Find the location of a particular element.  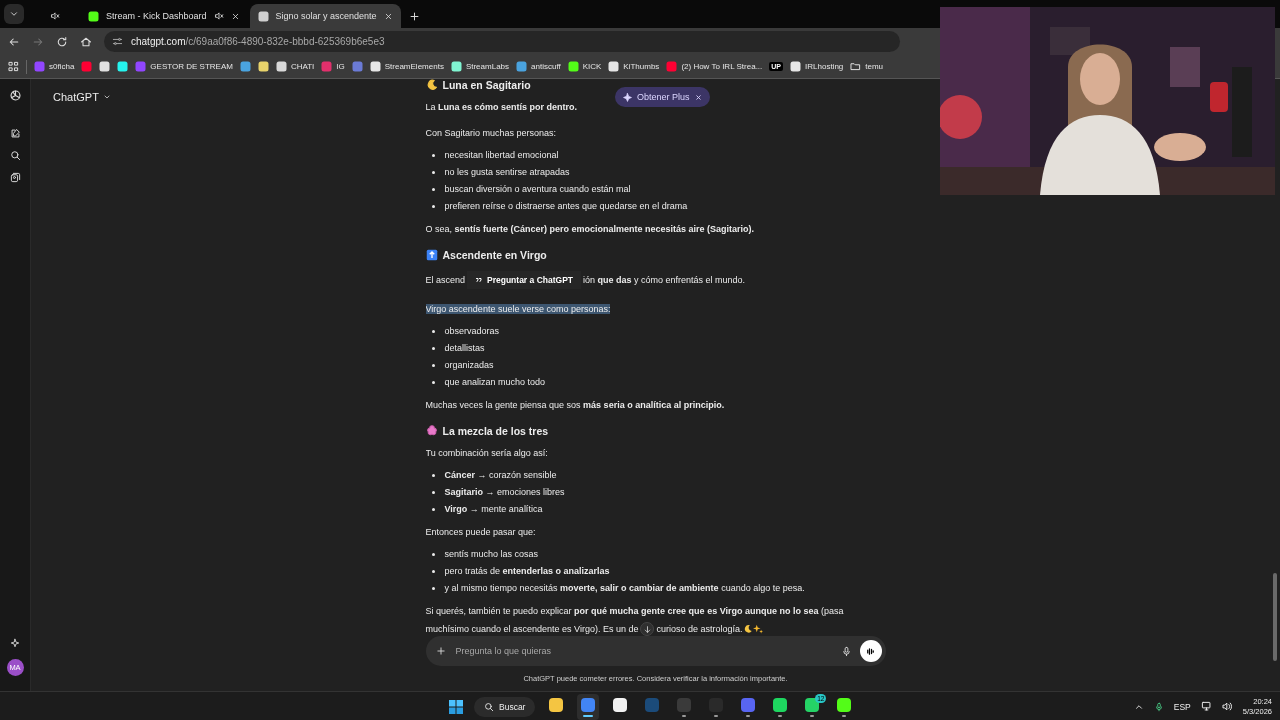

list-item: pero tratás de entenderlas o analizarlas is located at coordinates (527, 571).